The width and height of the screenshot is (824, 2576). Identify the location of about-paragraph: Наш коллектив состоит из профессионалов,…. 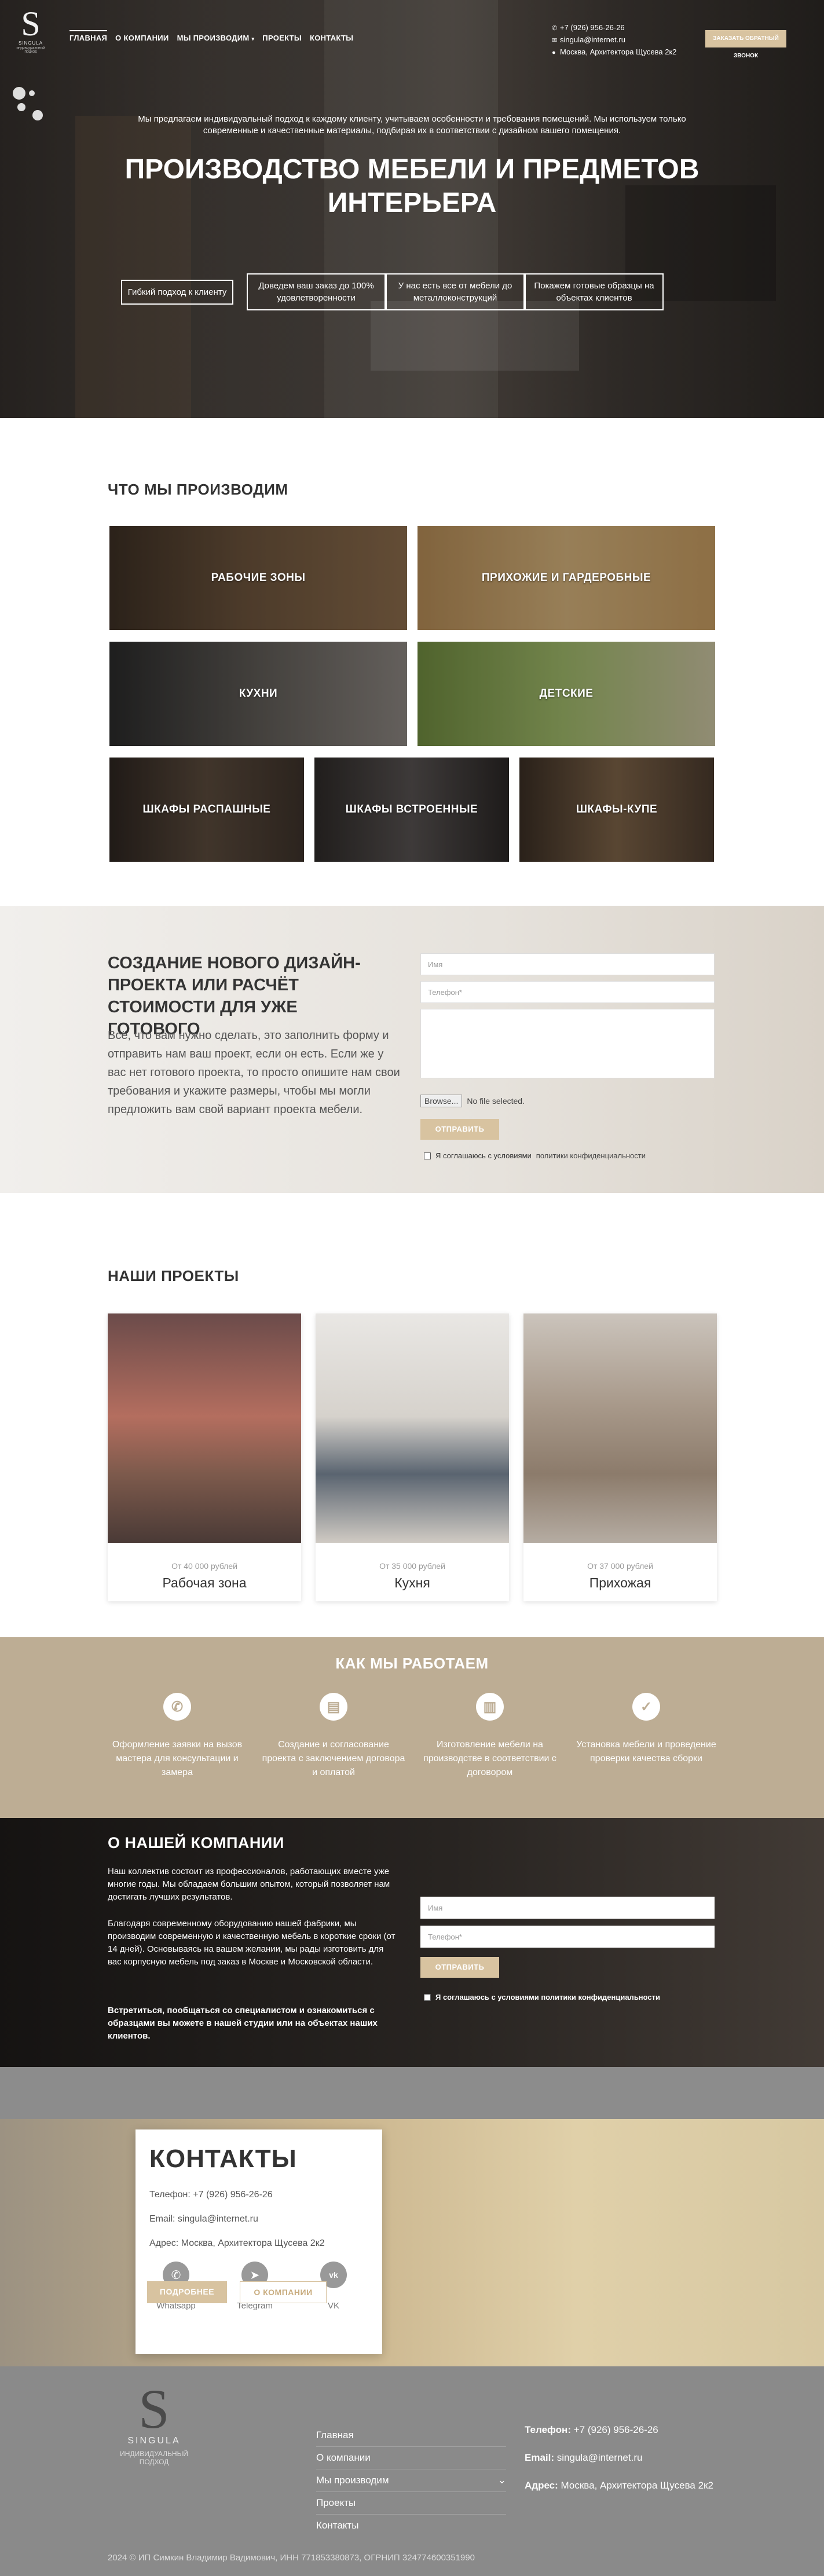
(249, 1884).